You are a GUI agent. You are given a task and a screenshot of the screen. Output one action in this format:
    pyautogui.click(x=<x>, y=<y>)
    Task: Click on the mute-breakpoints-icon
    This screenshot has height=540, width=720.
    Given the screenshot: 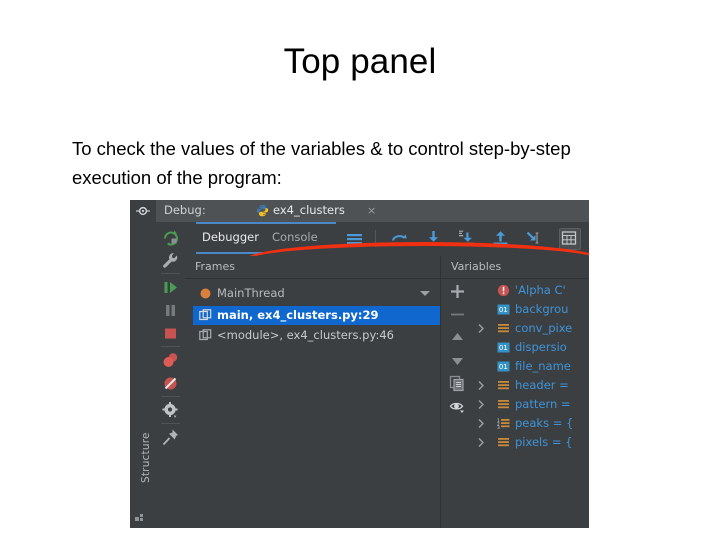 What is the action you would take?
    pyautogui.click(x=170, y=383)
    